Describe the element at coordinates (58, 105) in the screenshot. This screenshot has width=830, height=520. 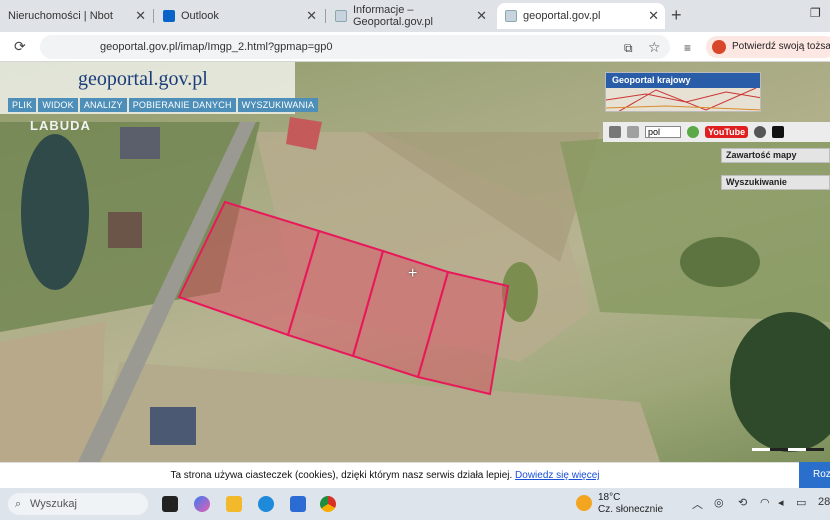
I see `menu-widok: WIDOK` at that location.